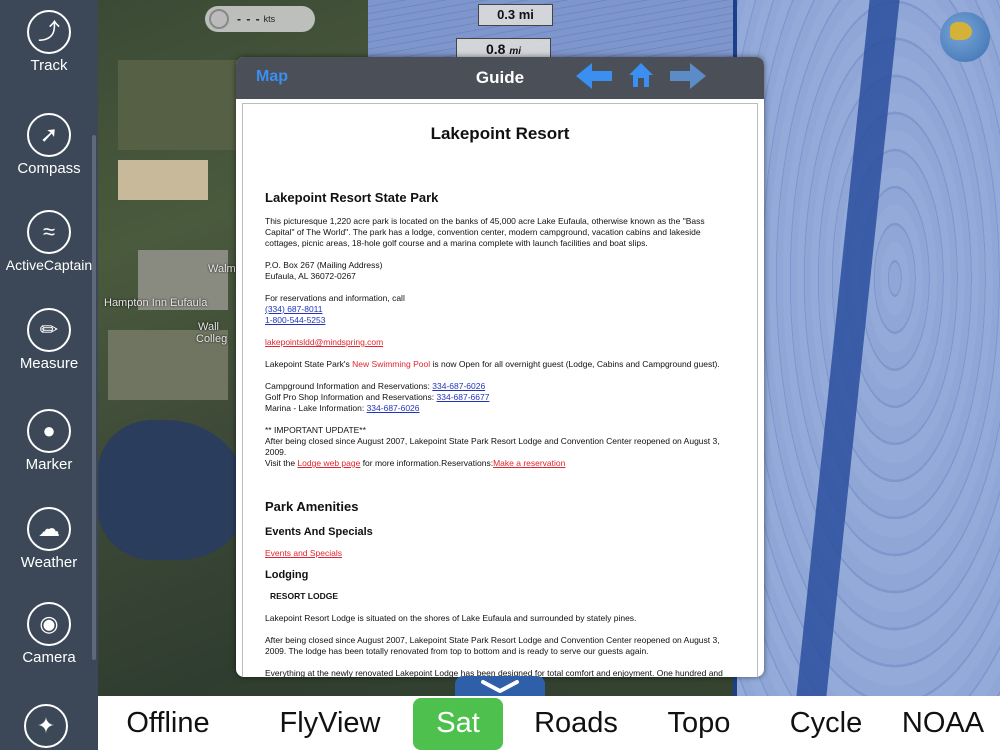  I want to click on guide-header: Map Guide, so click(500, 78).